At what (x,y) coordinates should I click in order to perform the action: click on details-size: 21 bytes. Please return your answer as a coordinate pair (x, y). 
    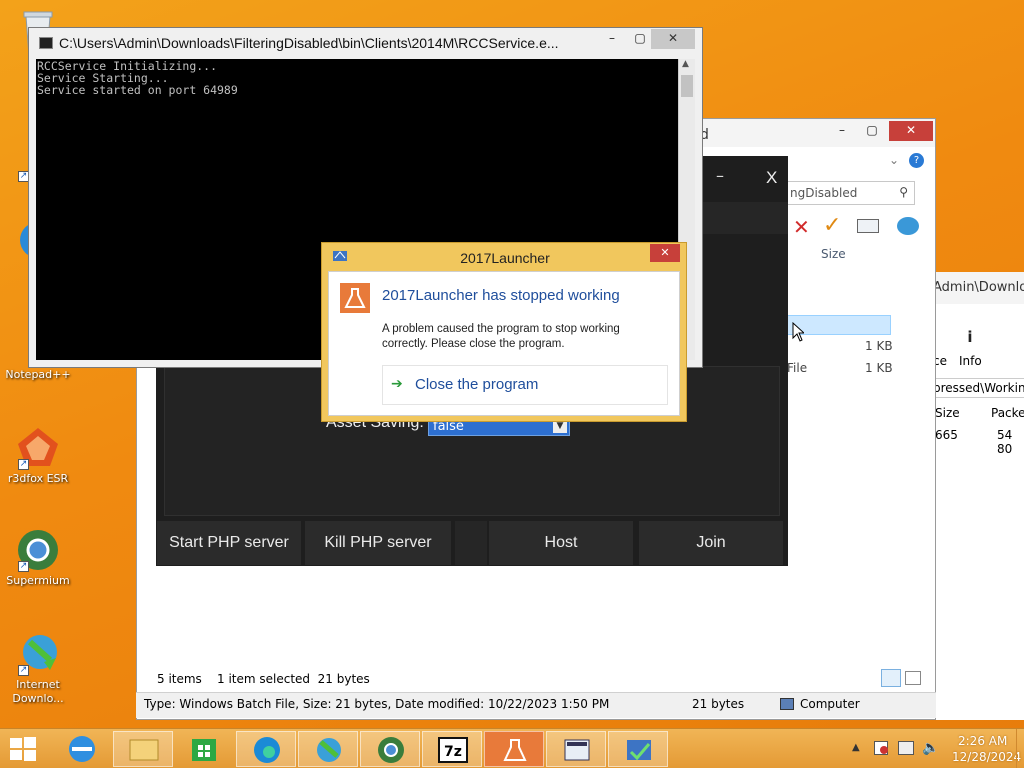
    Looking at the image, I should click on (718, 704).